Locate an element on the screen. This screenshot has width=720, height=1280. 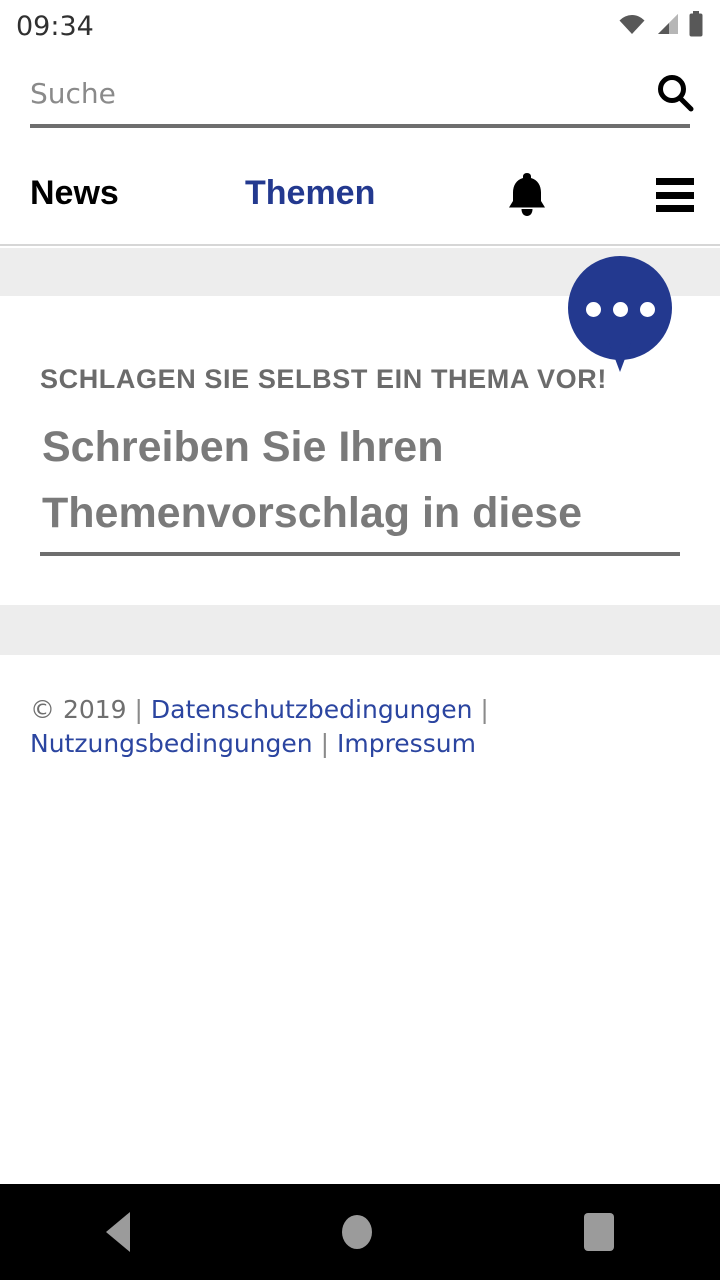
bell-icon is located at coordinates (527, 195).